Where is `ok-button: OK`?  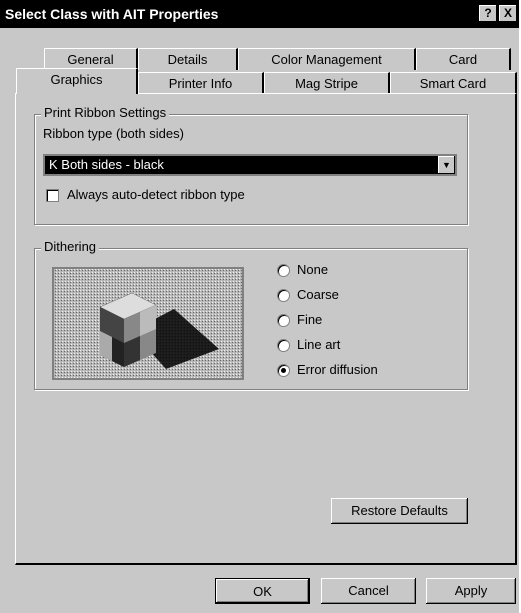
ok-button: OK is located at coordinates (262, 591).